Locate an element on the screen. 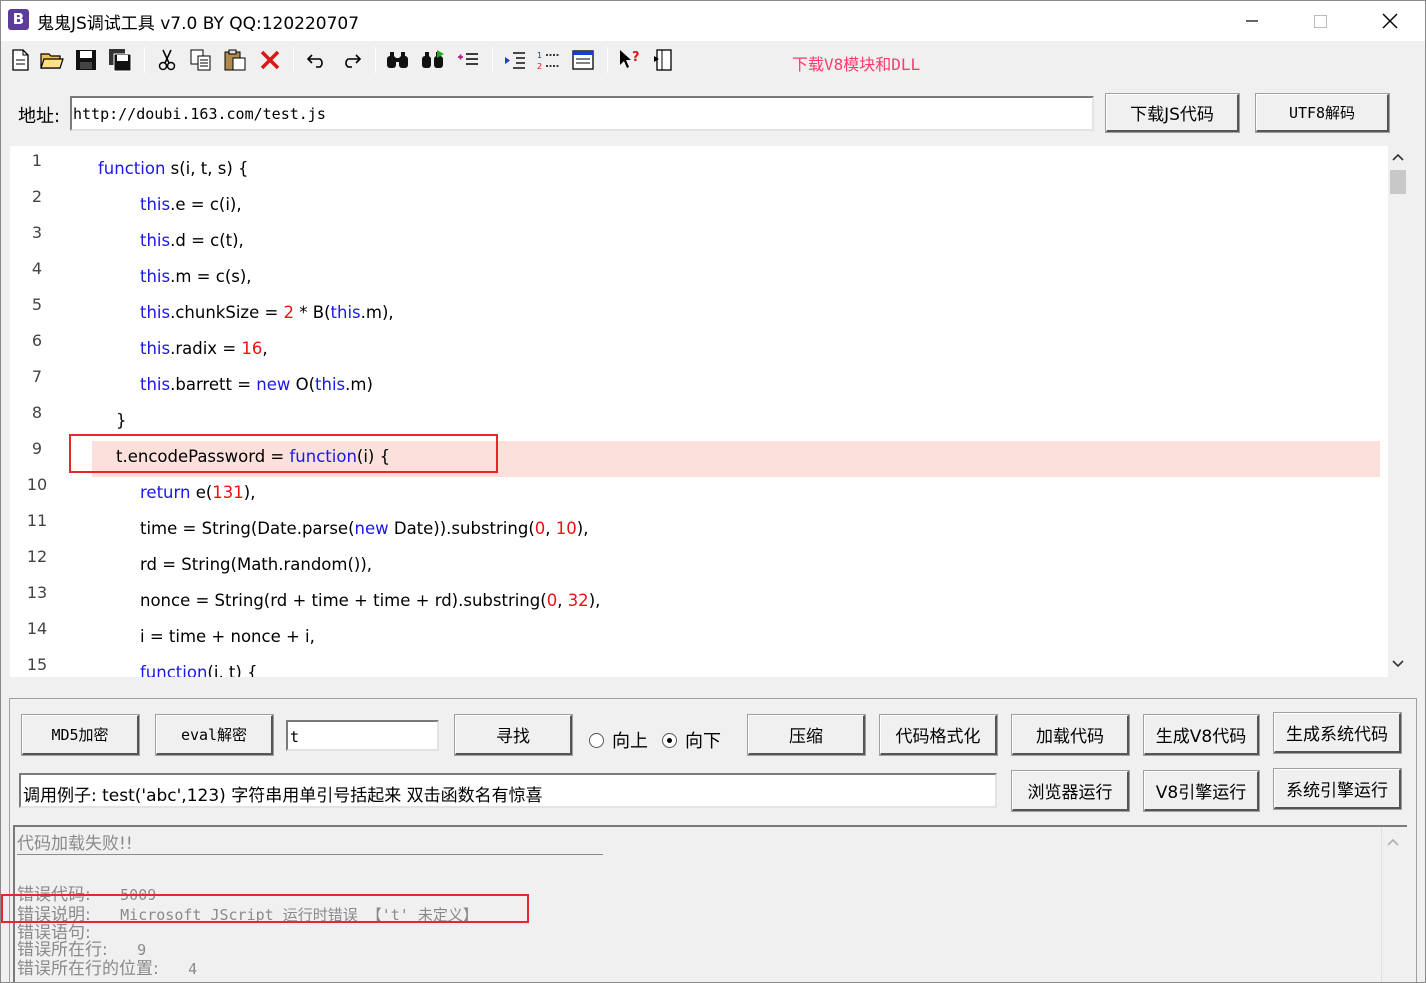 Image resolution: width=1426 pixels, height=983 pixels. minimize-button is located at coordinates (1252, 21).